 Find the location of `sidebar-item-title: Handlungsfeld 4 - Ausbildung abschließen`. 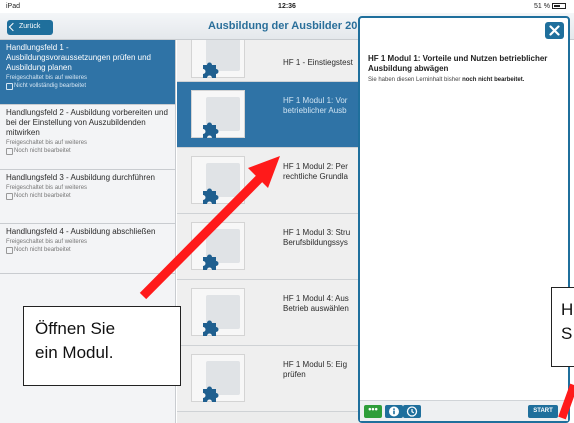

sidebar-item-title: Handlungsfeld 4 - Ausbildung abschließen is located at coordinates (81, 231).